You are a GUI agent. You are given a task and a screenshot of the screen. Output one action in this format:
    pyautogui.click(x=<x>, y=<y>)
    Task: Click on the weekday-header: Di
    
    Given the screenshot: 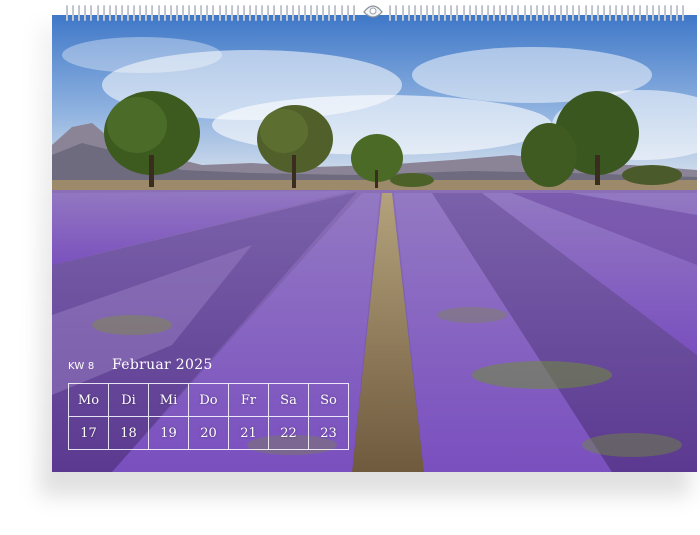 What is the action you would take?
    pyautogui.click(x=129, y=400)
    